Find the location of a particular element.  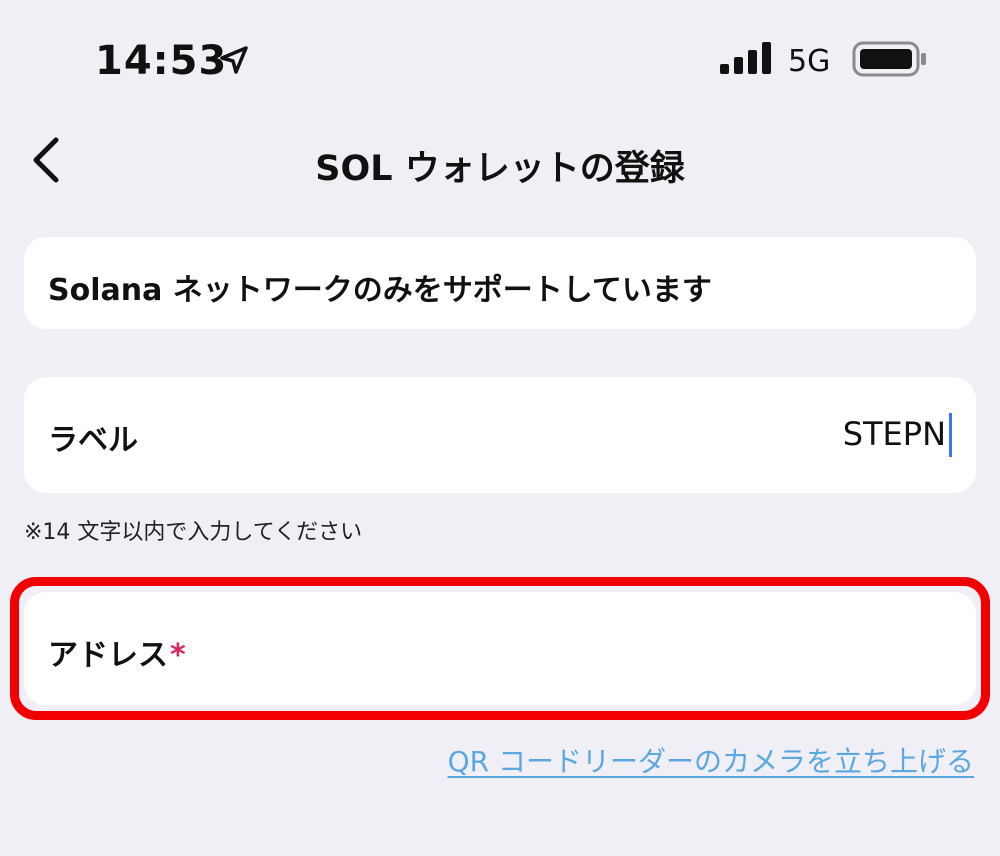

navigation-bar: SOL ウォレットの登録 is located at coordinates (500, 160).